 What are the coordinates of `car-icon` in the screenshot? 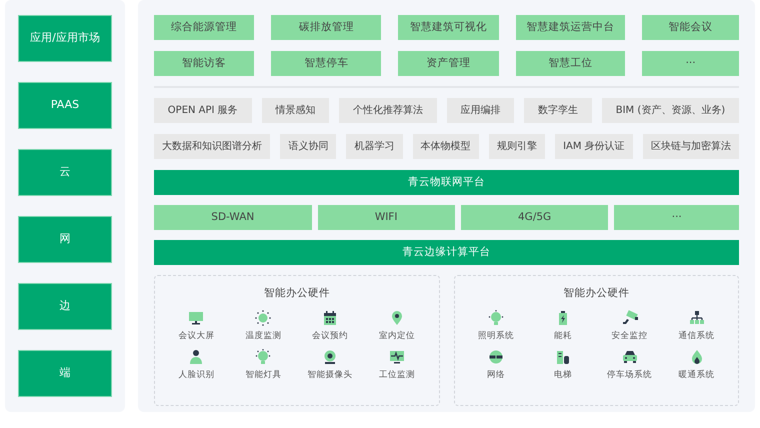 It's located at (630, 356).